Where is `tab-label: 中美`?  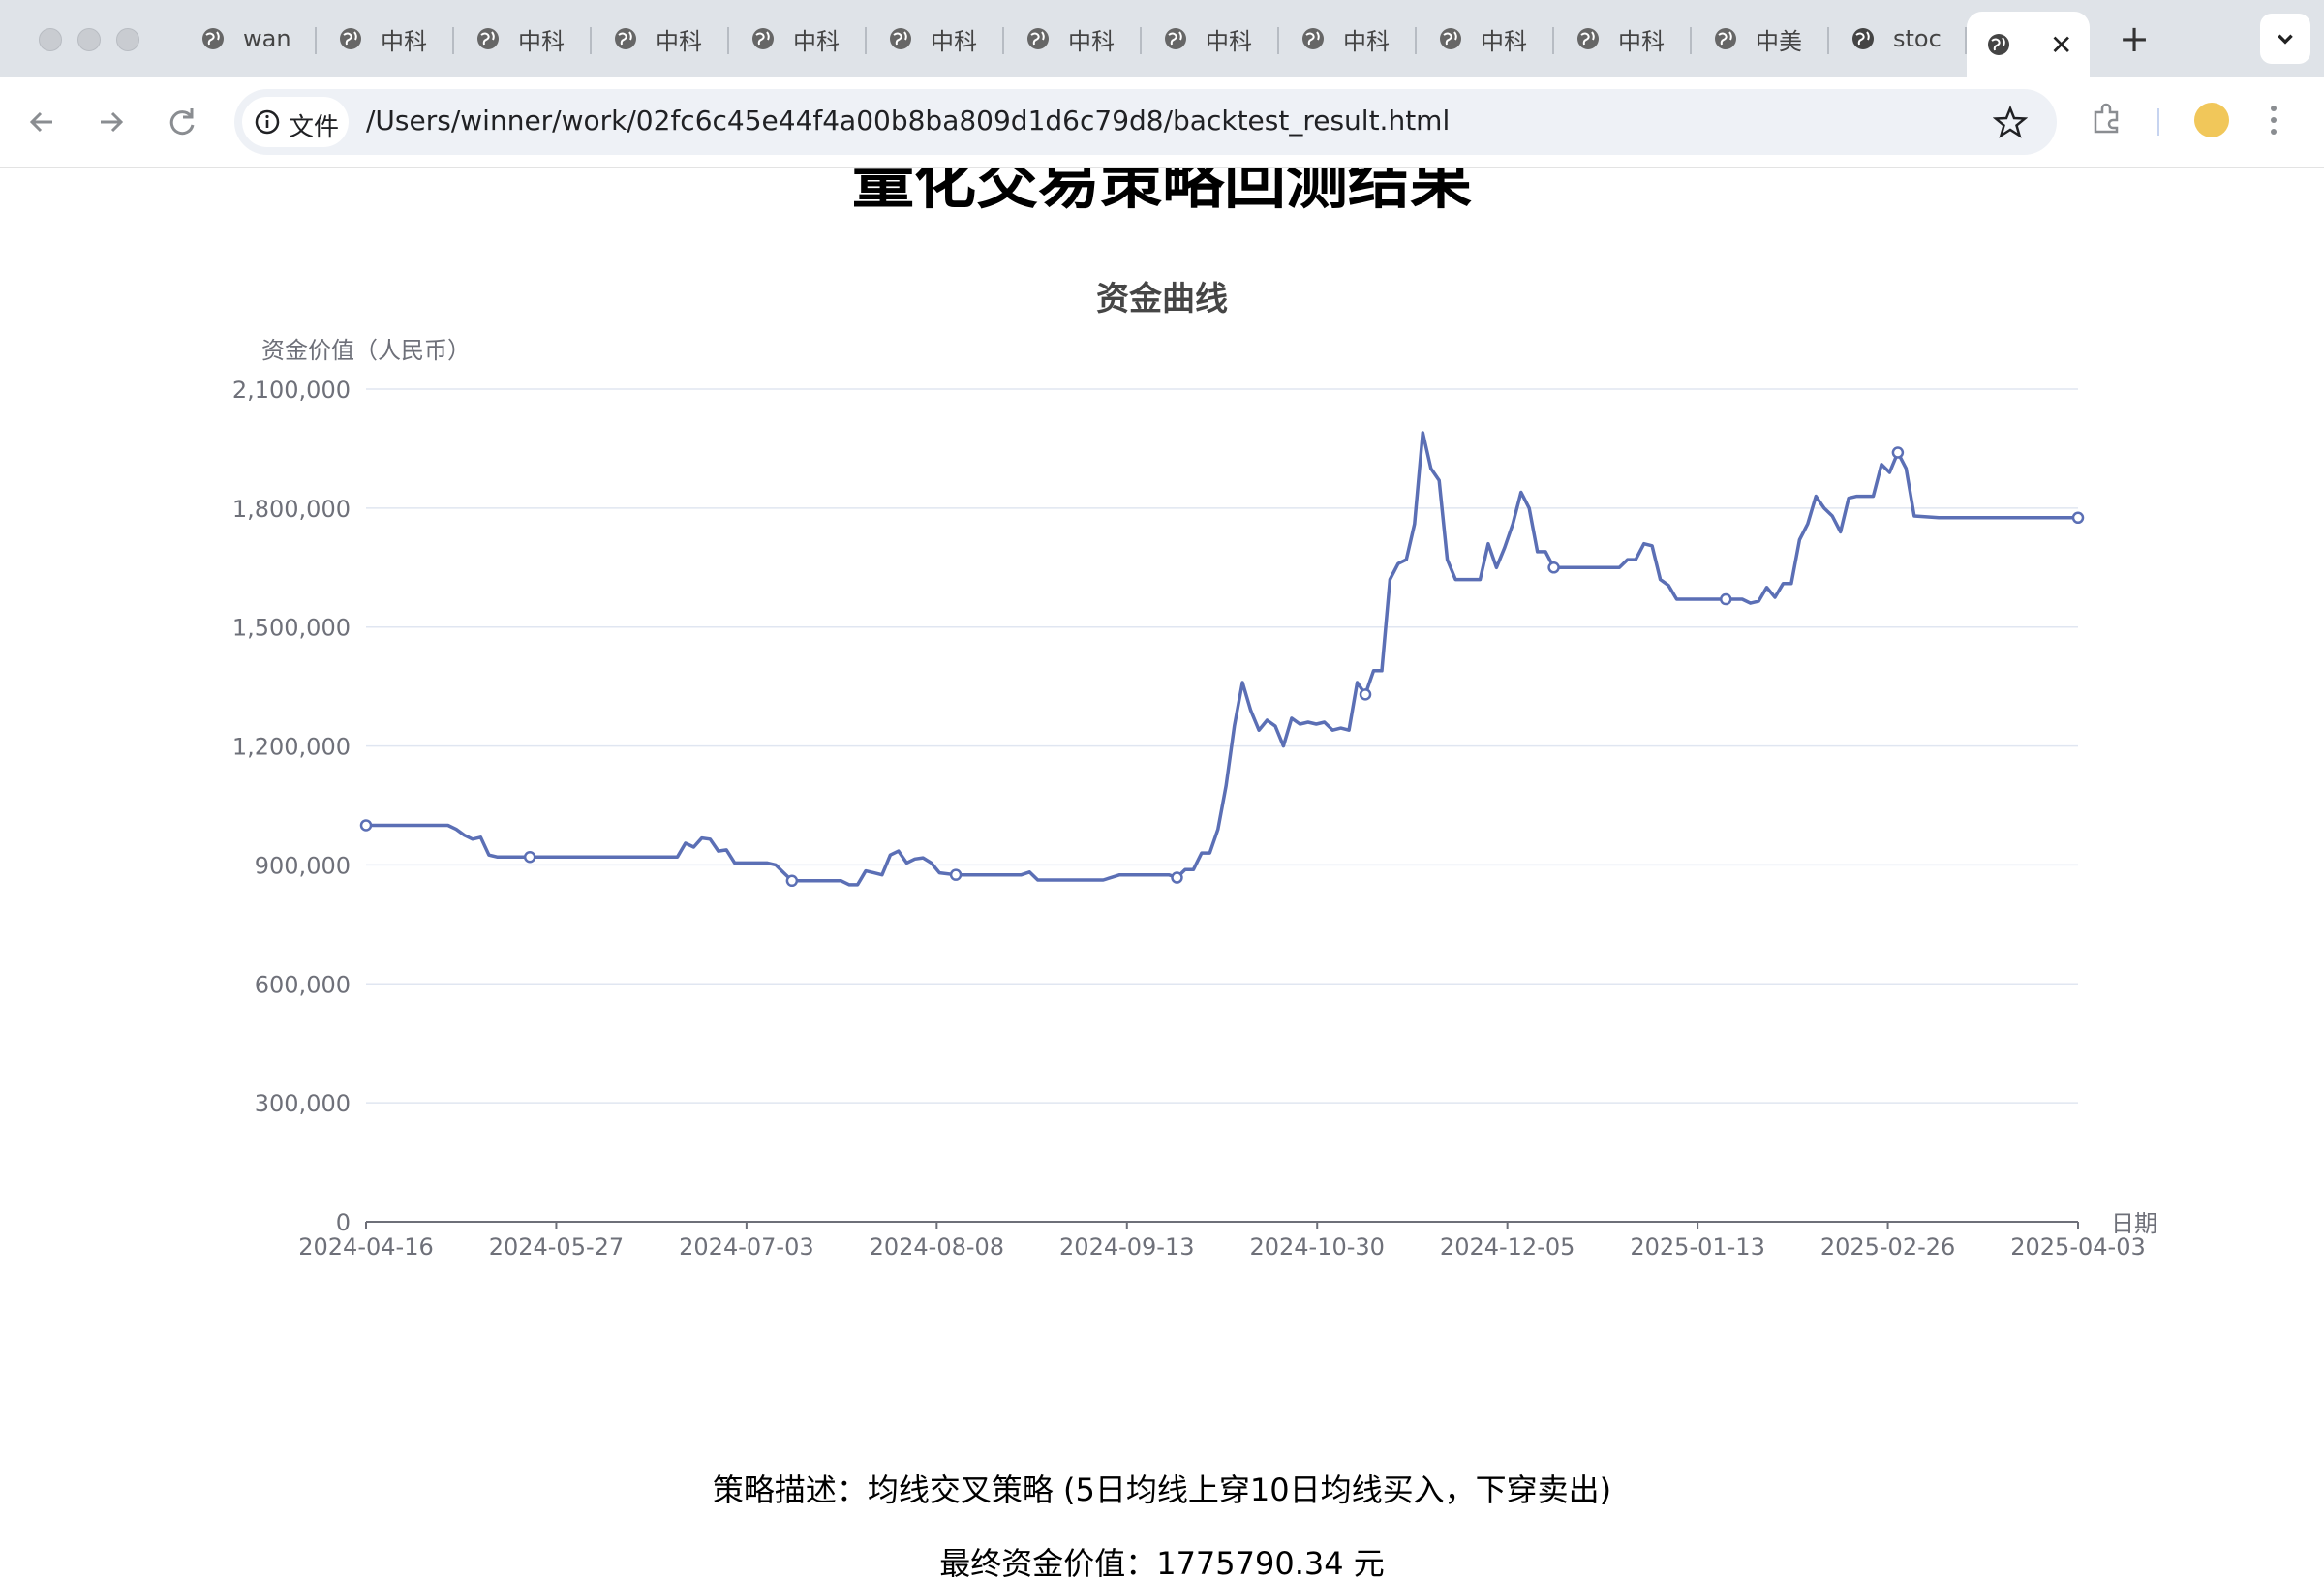
tab-label: 中美 is located at coordinates (1779, 41).